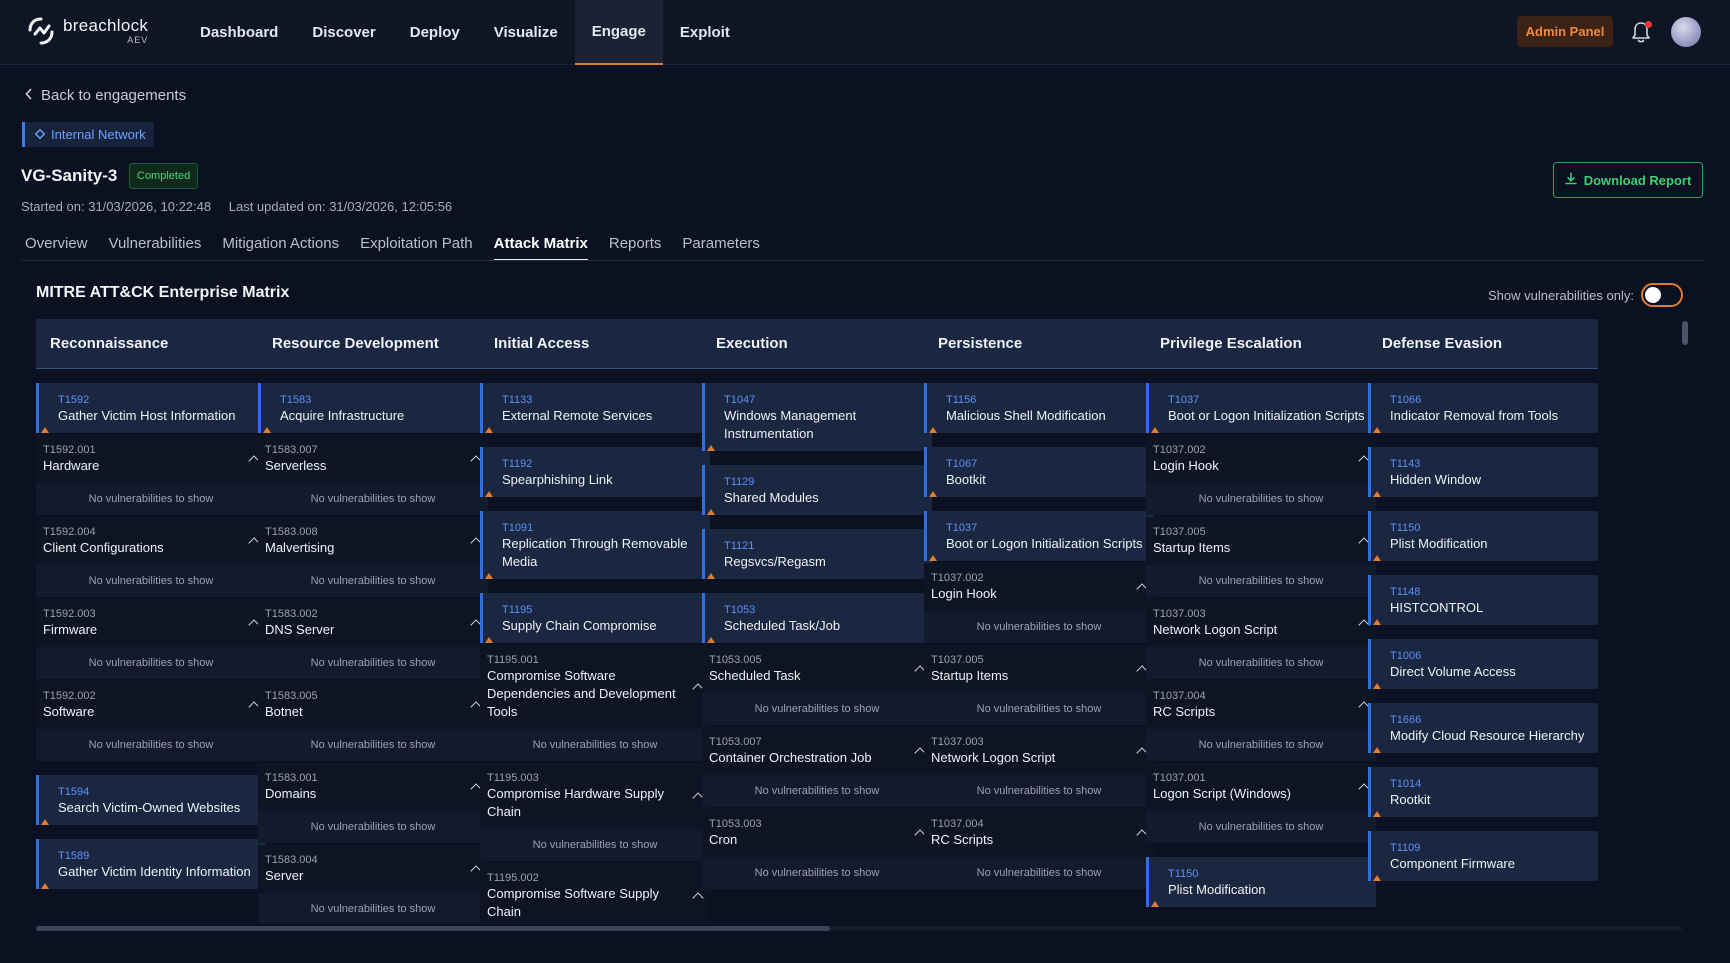 This screenshot has height=963, width=1730. I want to click on technique-card: T1156 Malicious Shell Modification, so click(1039, 408).